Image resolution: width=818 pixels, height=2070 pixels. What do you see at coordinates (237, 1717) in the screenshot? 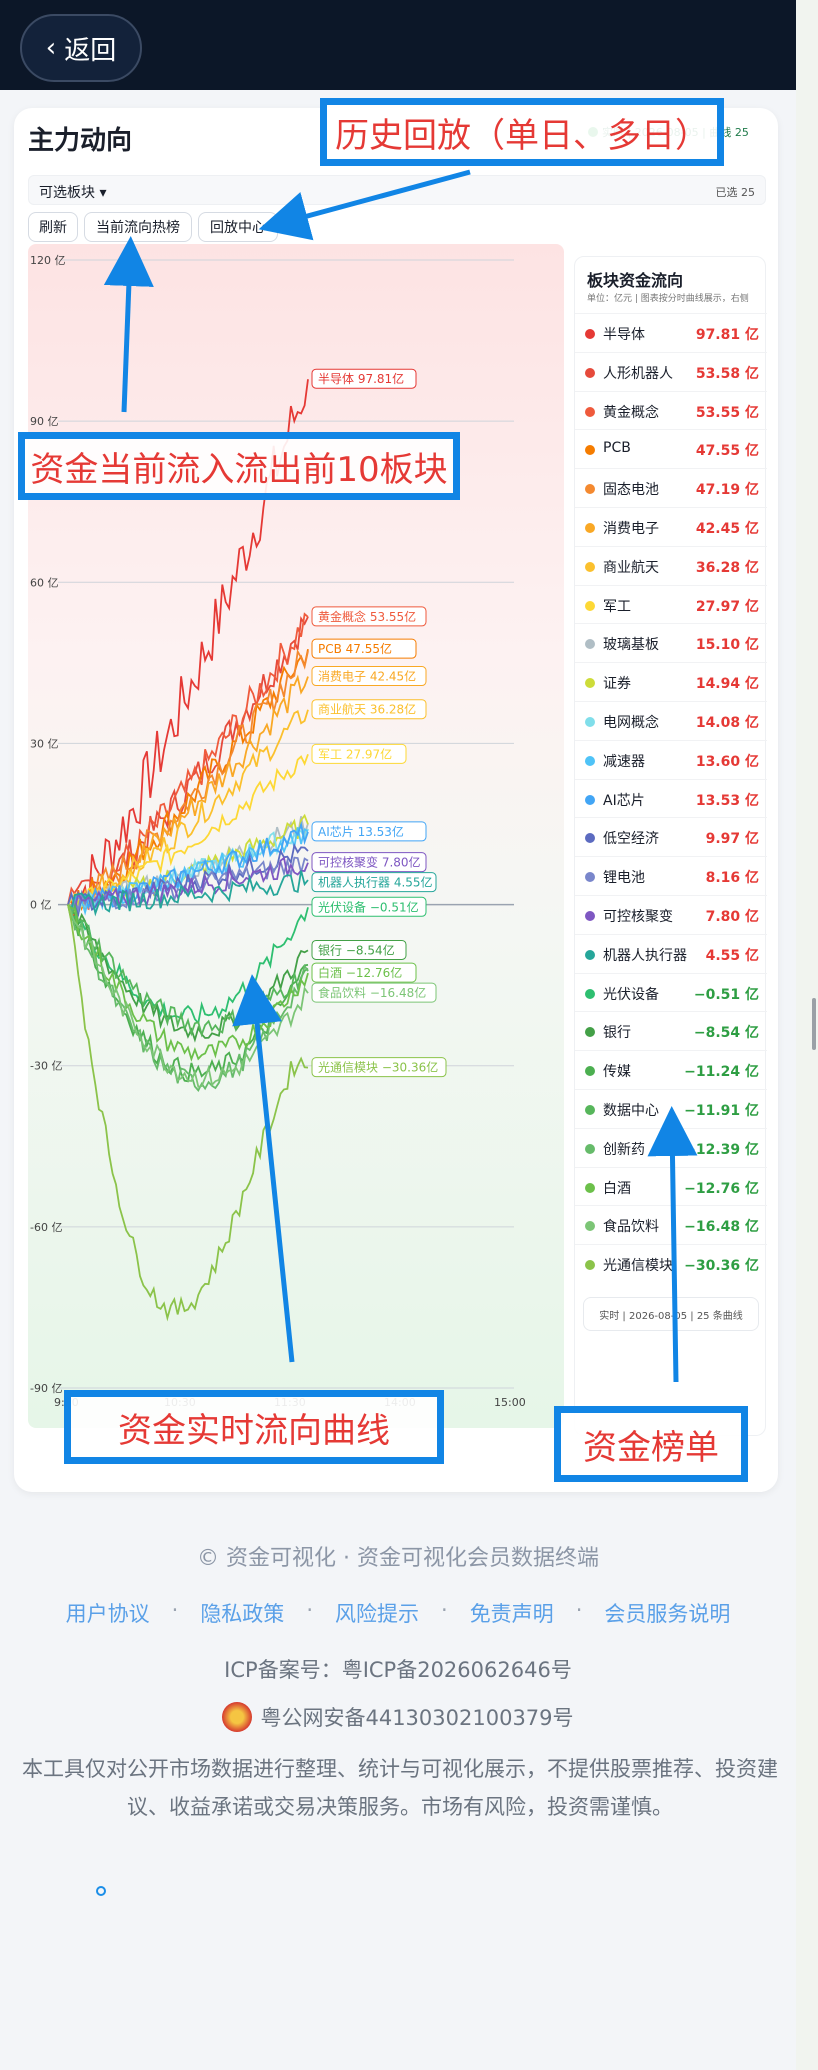
I see `police-badge-icon` at bounding box center [237, 1717].